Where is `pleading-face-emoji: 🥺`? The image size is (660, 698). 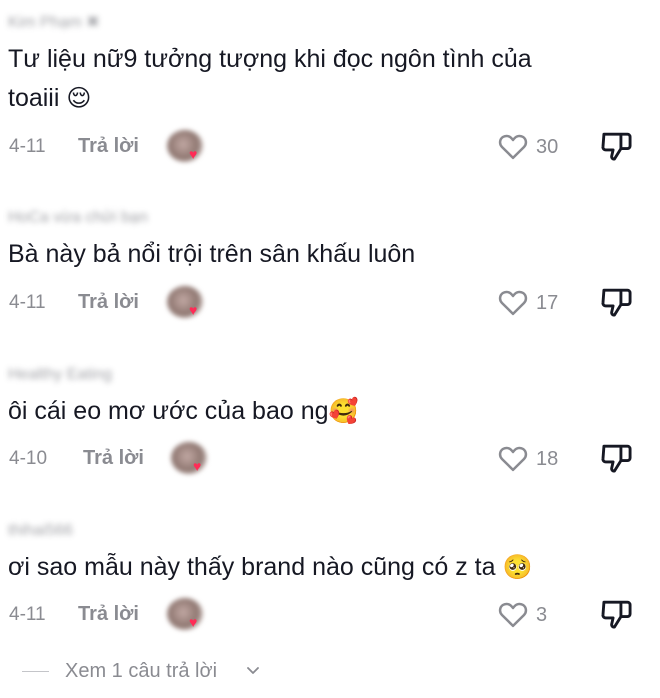 pleading-face-emoji: 🥺 is located at coordinates (517, 567).